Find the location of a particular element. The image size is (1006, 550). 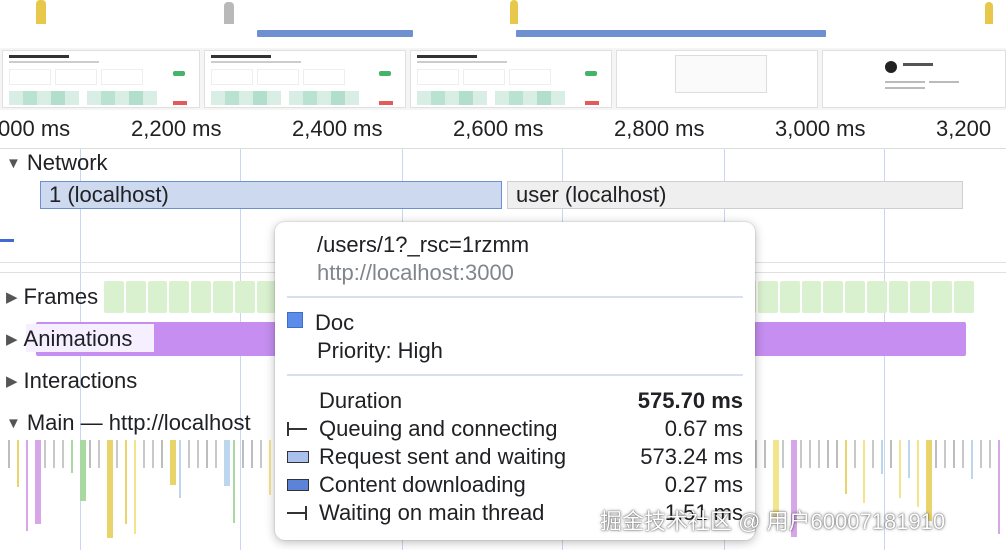

track-header-animations: ▶ Animations is located at coordinates (69, 339).